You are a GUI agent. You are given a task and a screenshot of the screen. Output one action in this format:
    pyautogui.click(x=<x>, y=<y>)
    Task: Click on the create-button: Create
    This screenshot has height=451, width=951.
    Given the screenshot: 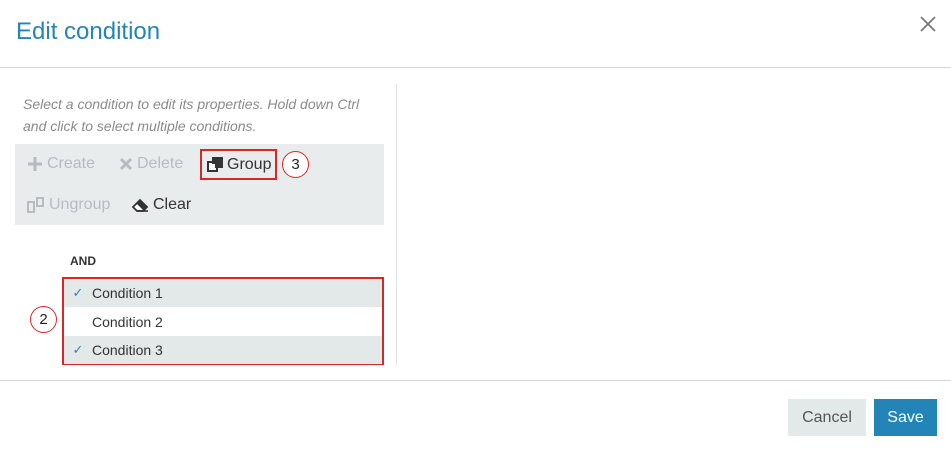 What is the action you would take?
    pyautogui.click(x=61, y=164)
    